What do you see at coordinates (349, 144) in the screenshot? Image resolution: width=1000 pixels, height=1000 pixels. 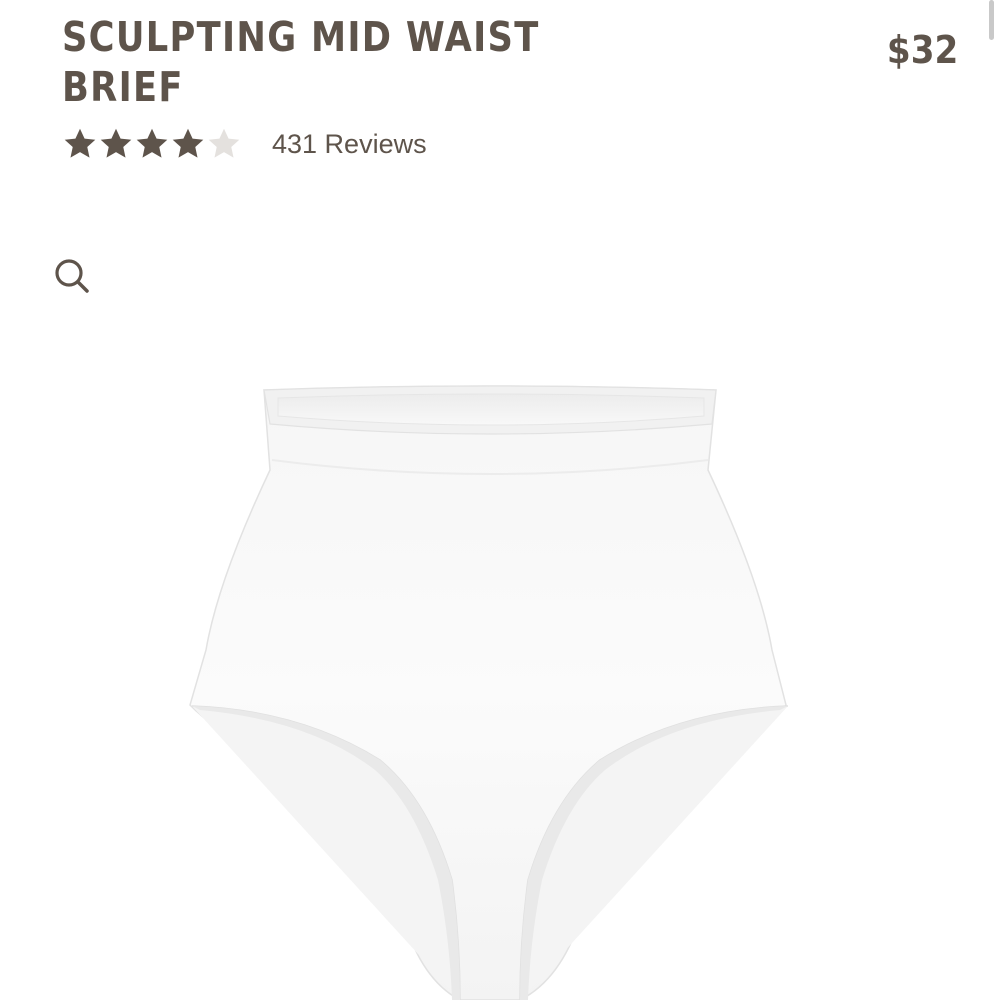 I see `reviews-link: 431 Reviews` at bounding box center [349, 144].